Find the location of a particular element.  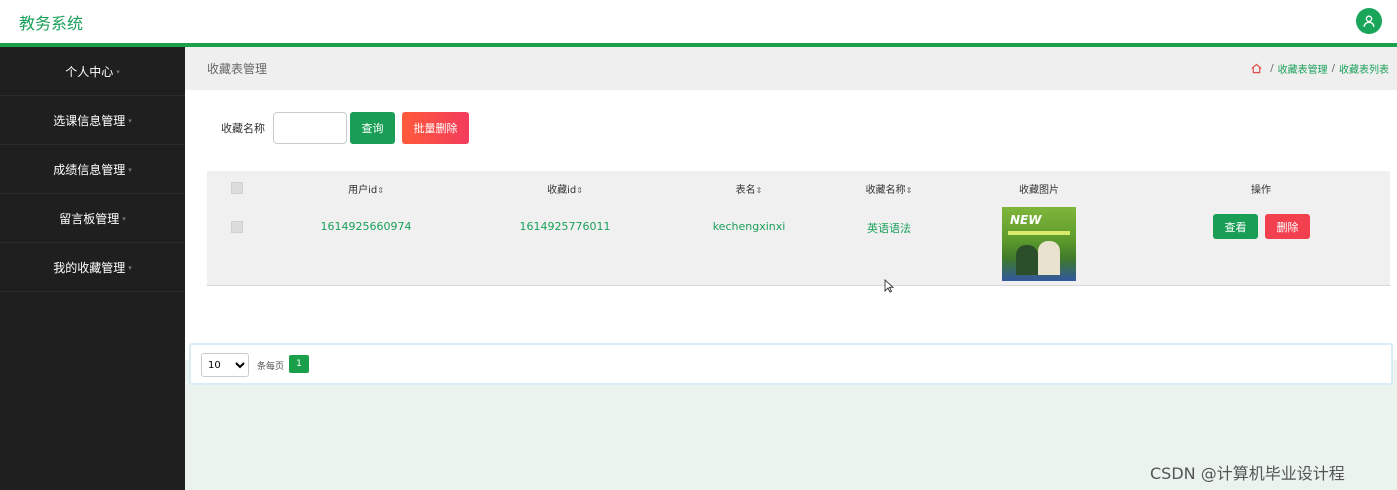

sidebar-item-course-selection: 选课信息管理 ▾ is located at coordinates (92, 120).